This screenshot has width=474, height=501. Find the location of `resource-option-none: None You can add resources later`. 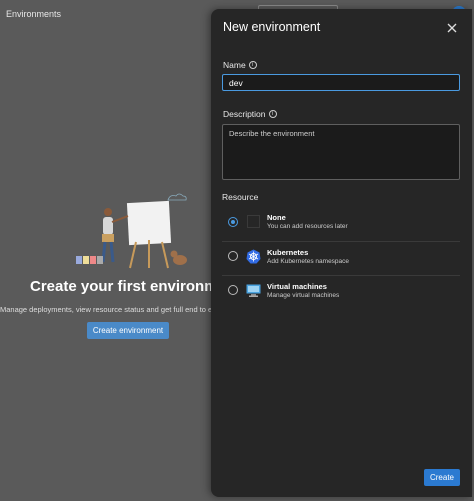

resource-option-none: None You can add resources later is located at coordinates (341, 221).